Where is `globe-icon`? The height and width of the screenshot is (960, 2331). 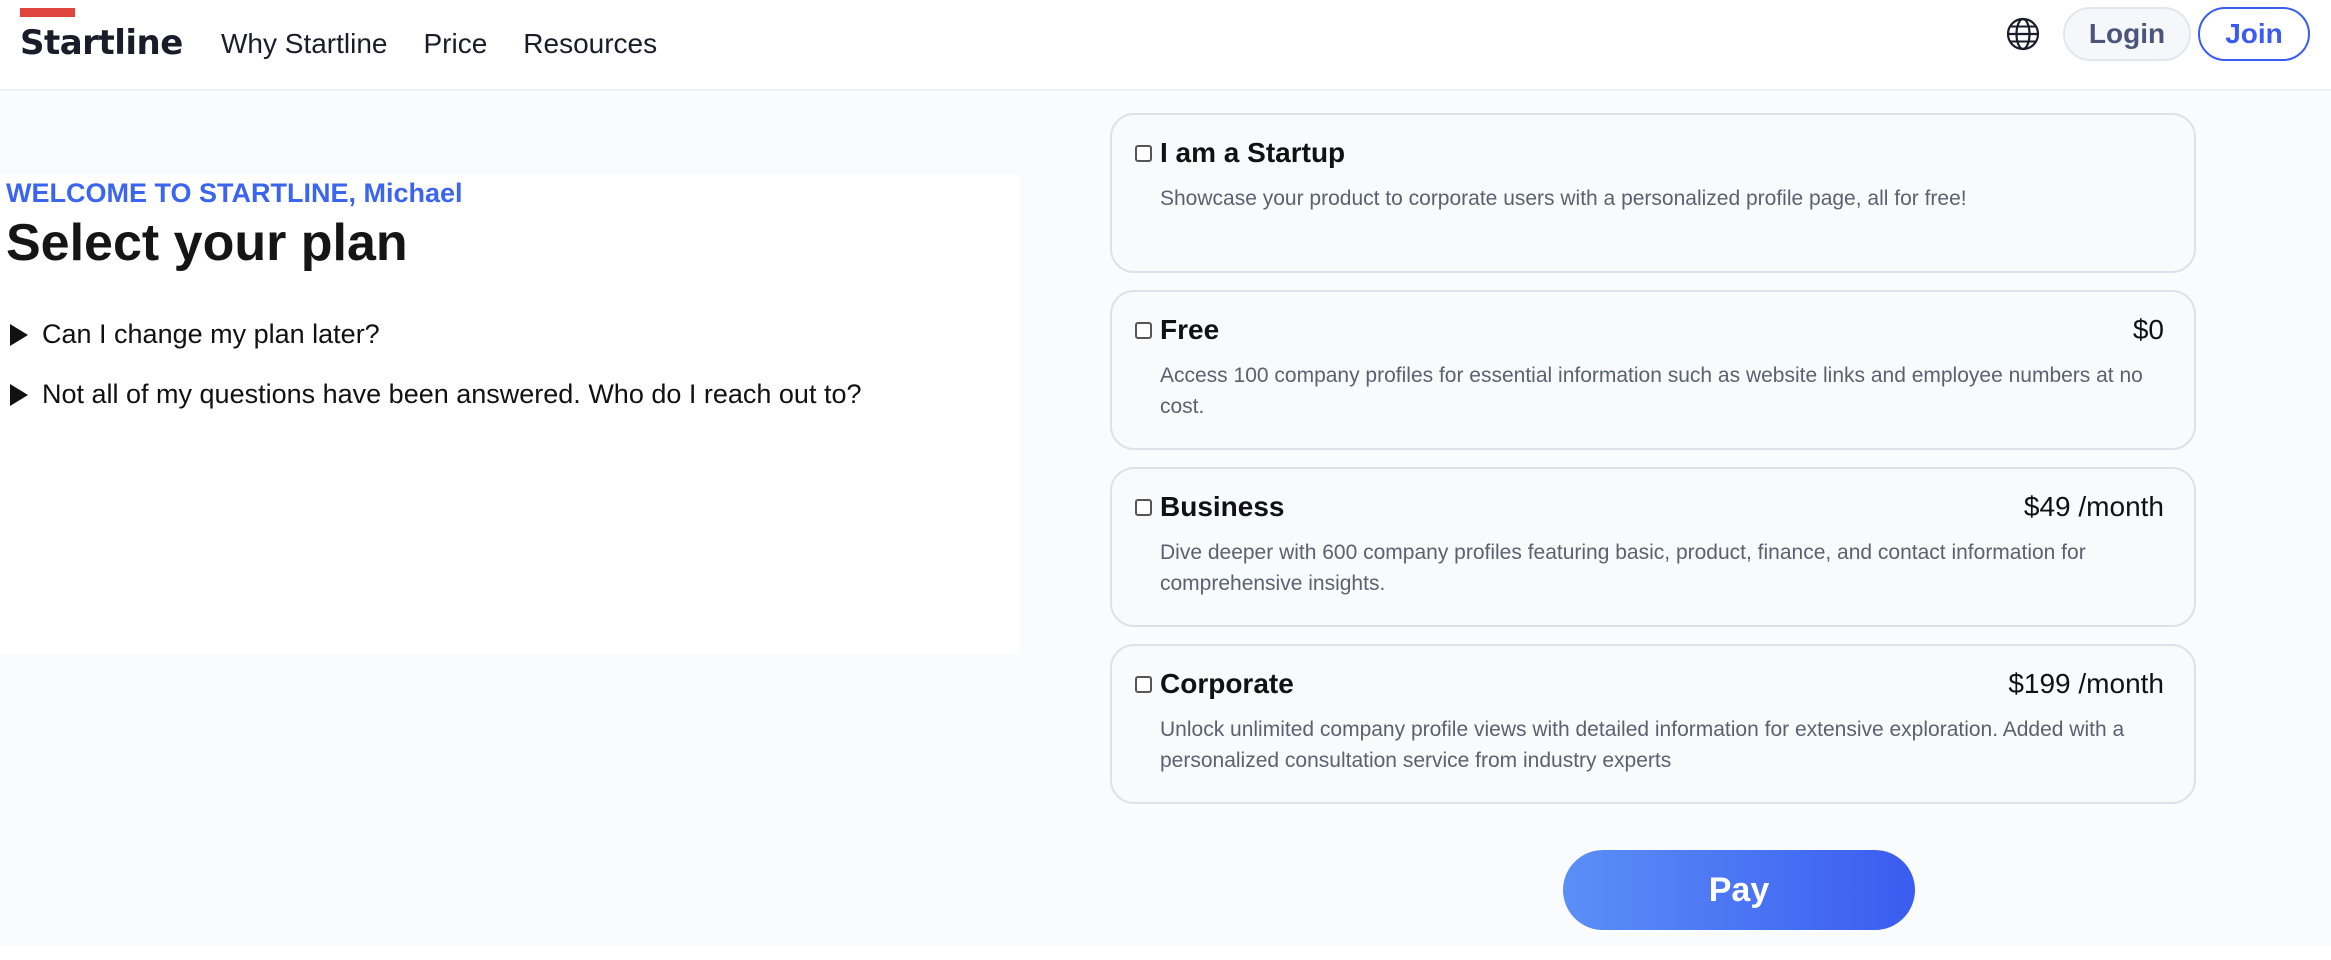 globe-icon is located at coordinates (2023, 34).